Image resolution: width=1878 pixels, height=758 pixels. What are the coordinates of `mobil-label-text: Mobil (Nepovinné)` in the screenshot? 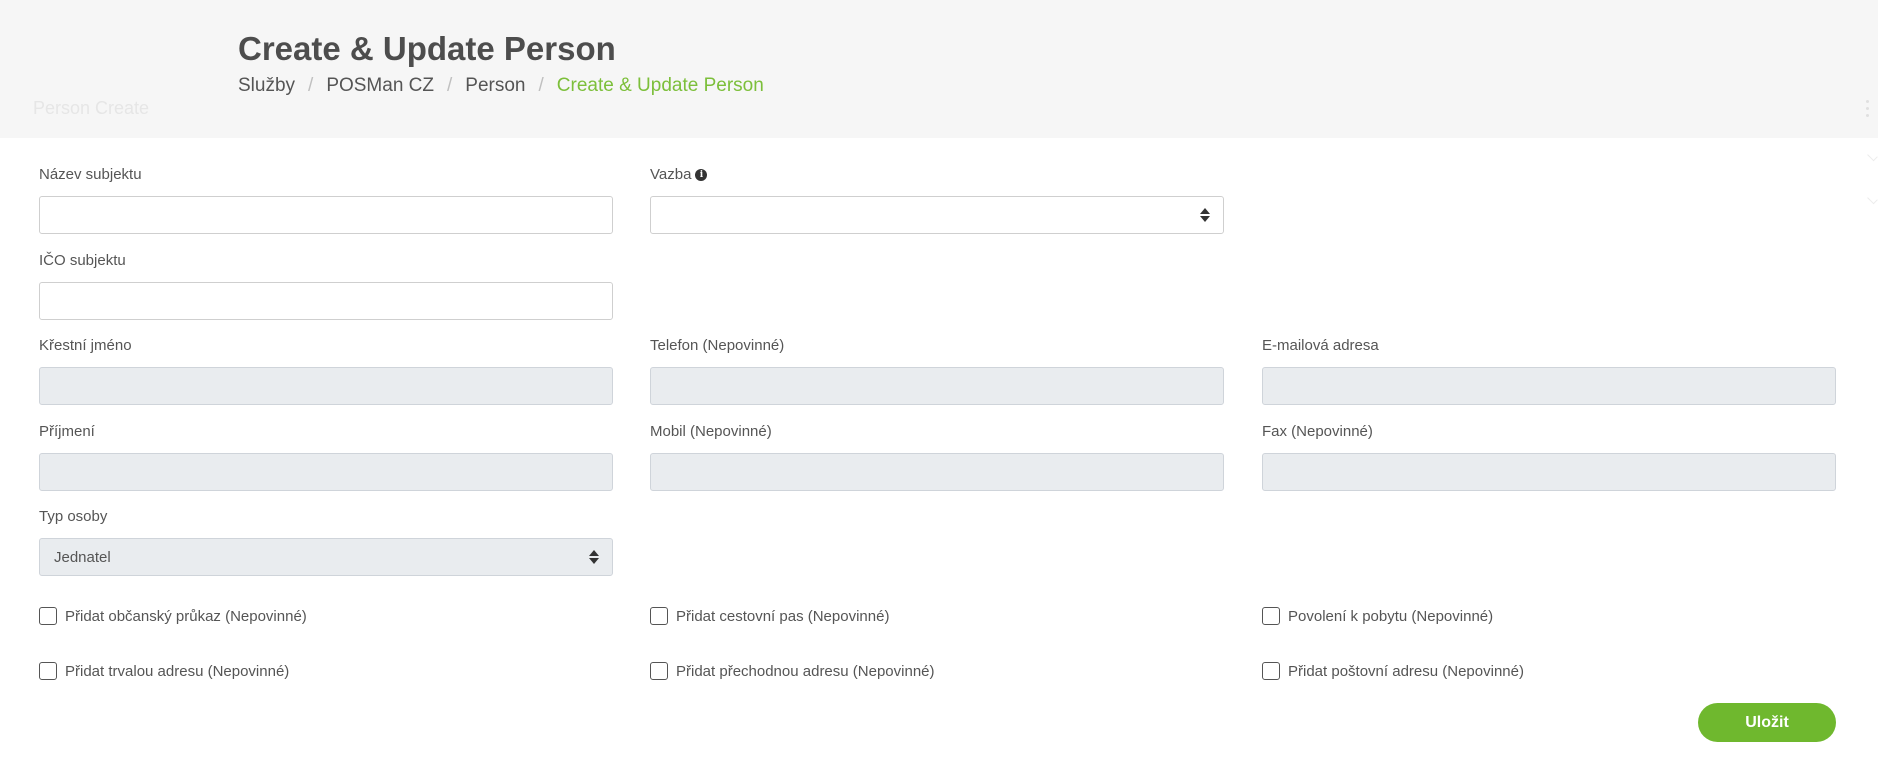 It's located at (711, 431).